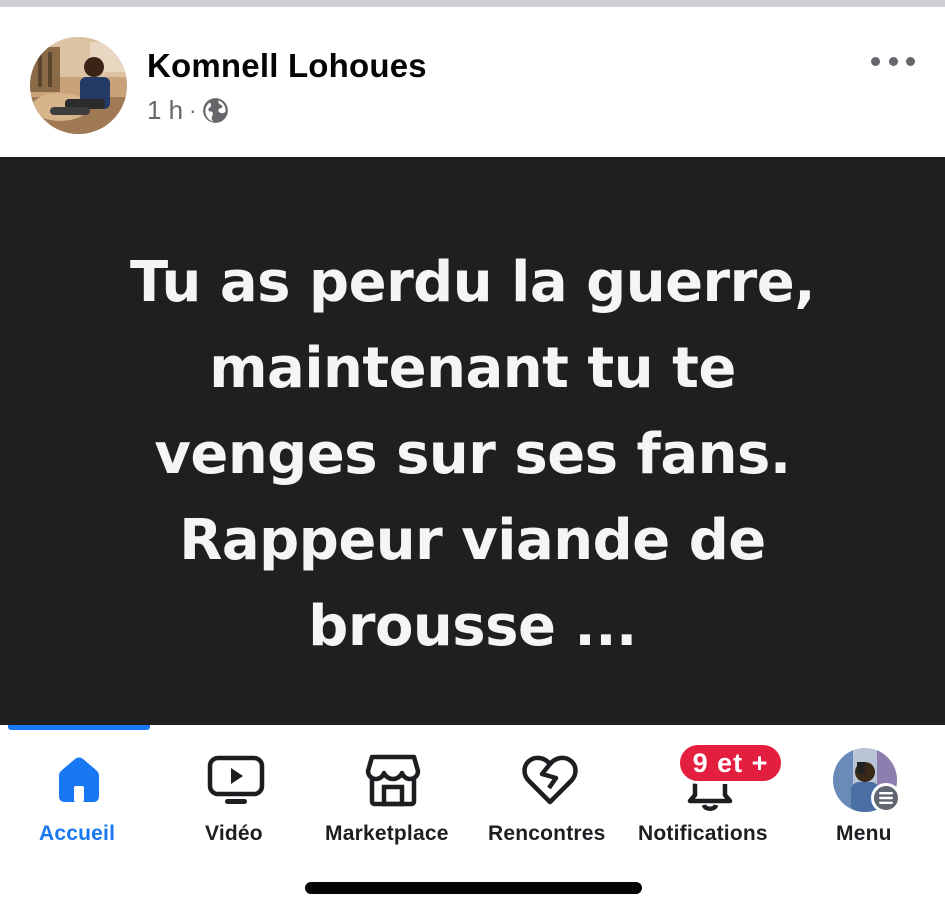 The height and width of the screenshot is (914, 945). I want to click on tab-label: Rencontres, so click(547, 833).